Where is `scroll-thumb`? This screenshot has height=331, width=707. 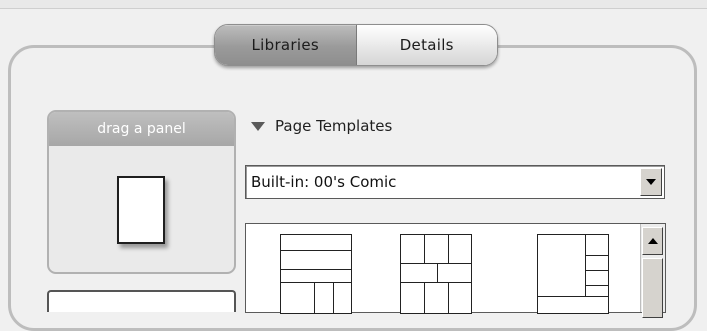 scroll-thumb is located at coordinates (652, 288).